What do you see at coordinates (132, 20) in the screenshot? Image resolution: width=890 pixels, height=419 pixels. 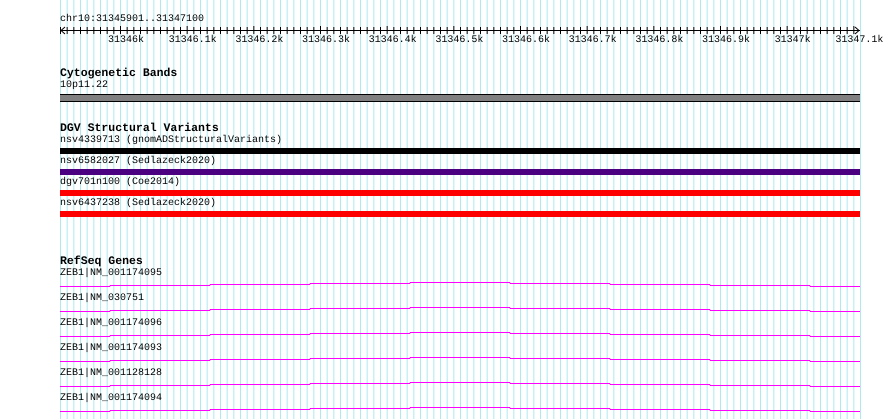 I see `locus-label: chr10:31345901..31347100` at bounding box center [132, 20].